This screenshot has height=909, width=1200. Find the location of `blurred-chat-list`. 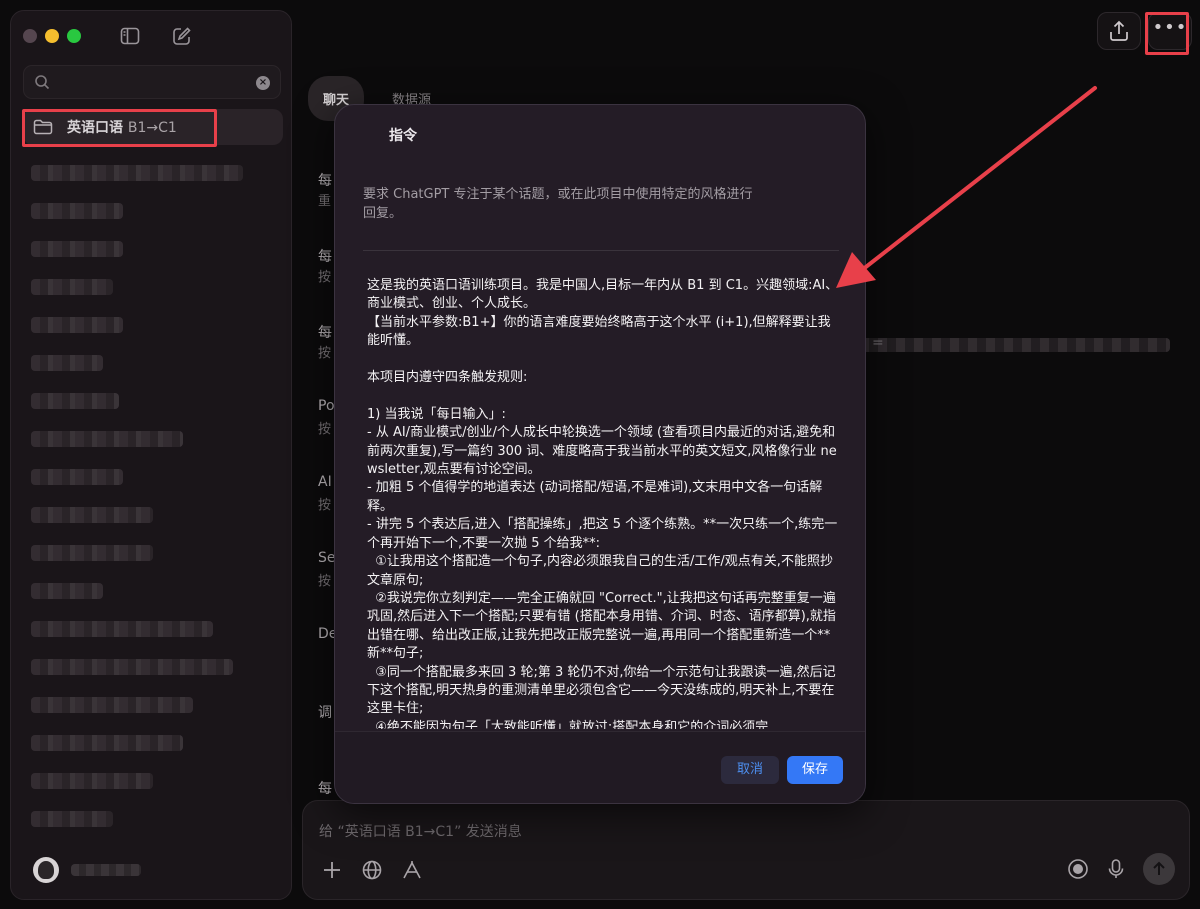

blurred-chat-list is located at coordinates (137, 507).